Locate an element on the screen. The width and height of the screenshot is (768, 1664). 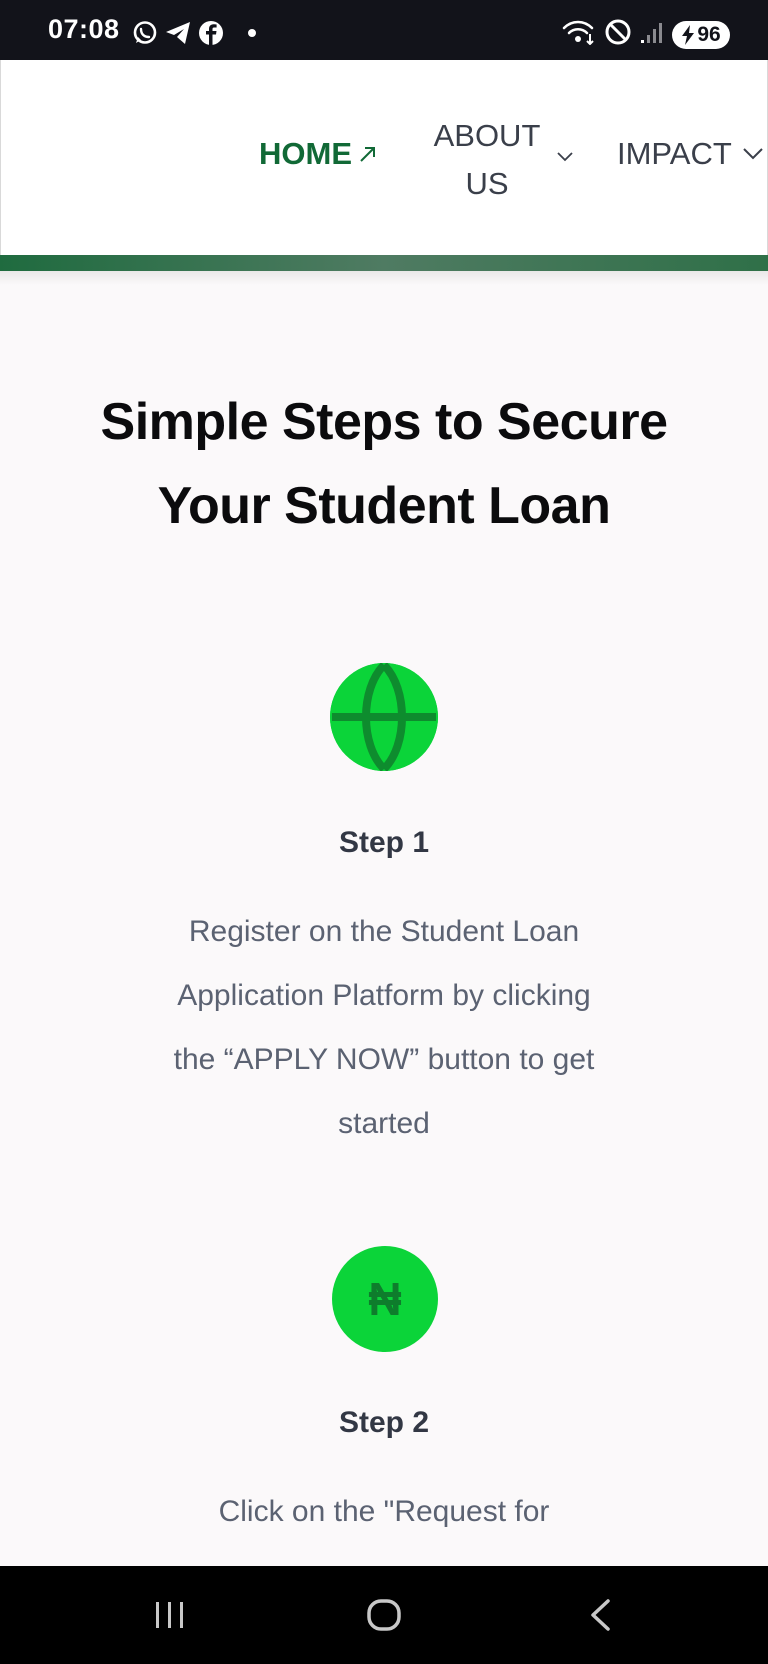
recents-button is located at coordinates (170, 1615).